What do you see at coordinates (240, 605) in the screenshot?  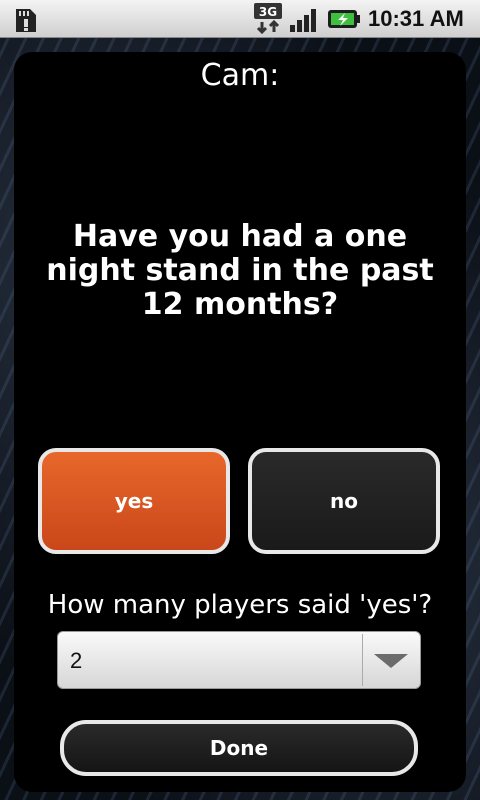 I see `count-prompt: How many players said 'yes'?` at bounding box center [240, 605].